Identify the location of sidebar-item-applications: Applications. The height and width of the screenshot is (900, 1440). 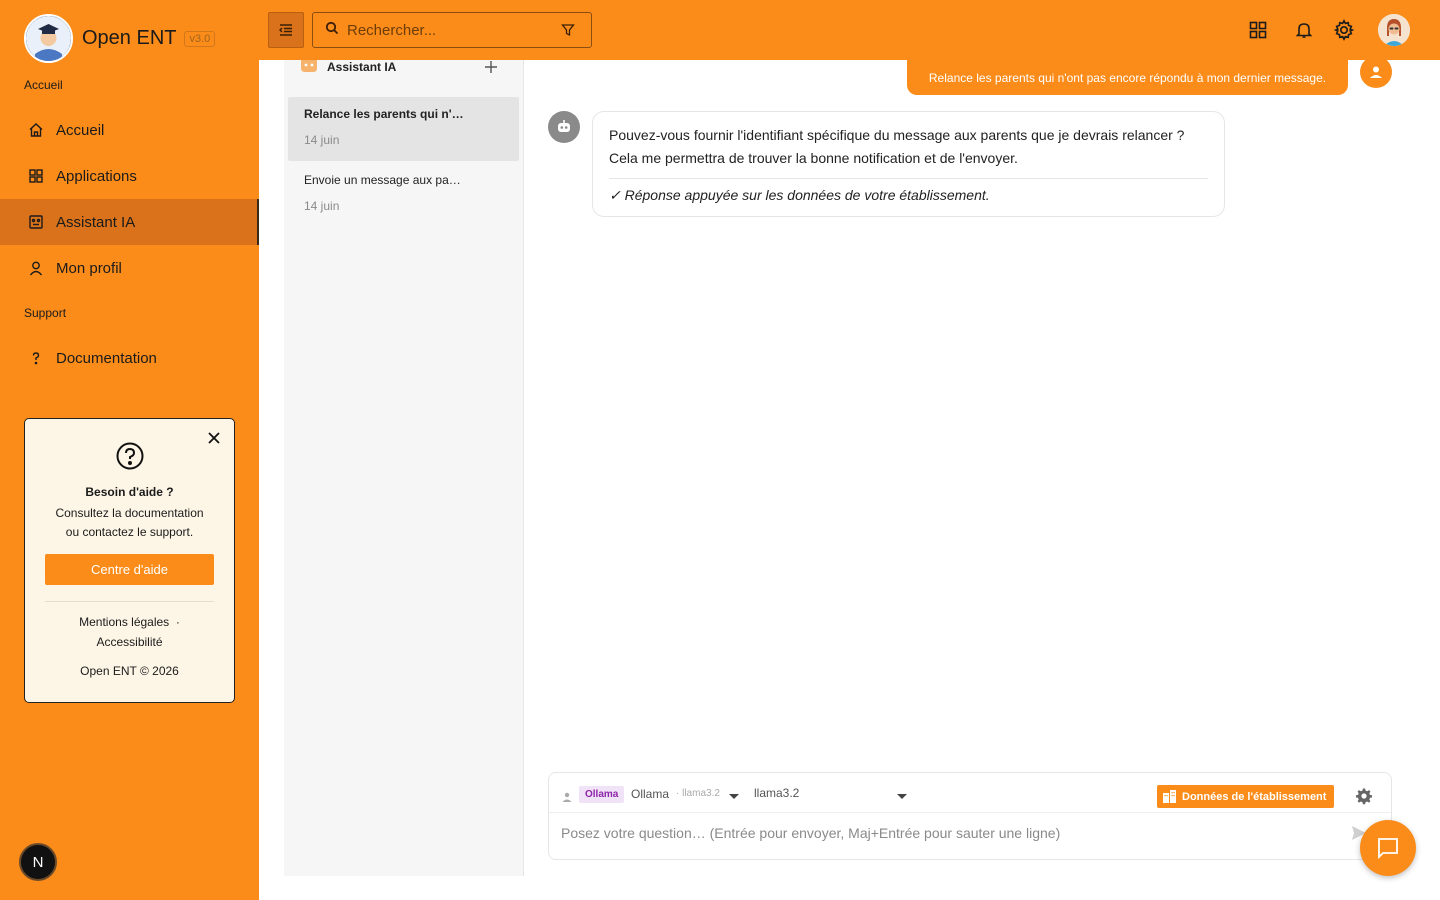
(129, 176).